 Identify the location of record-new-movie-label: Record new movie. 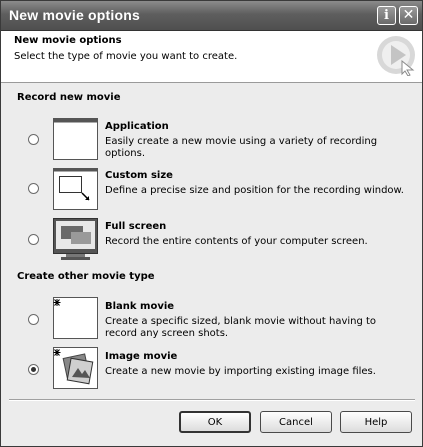
(69, 97).